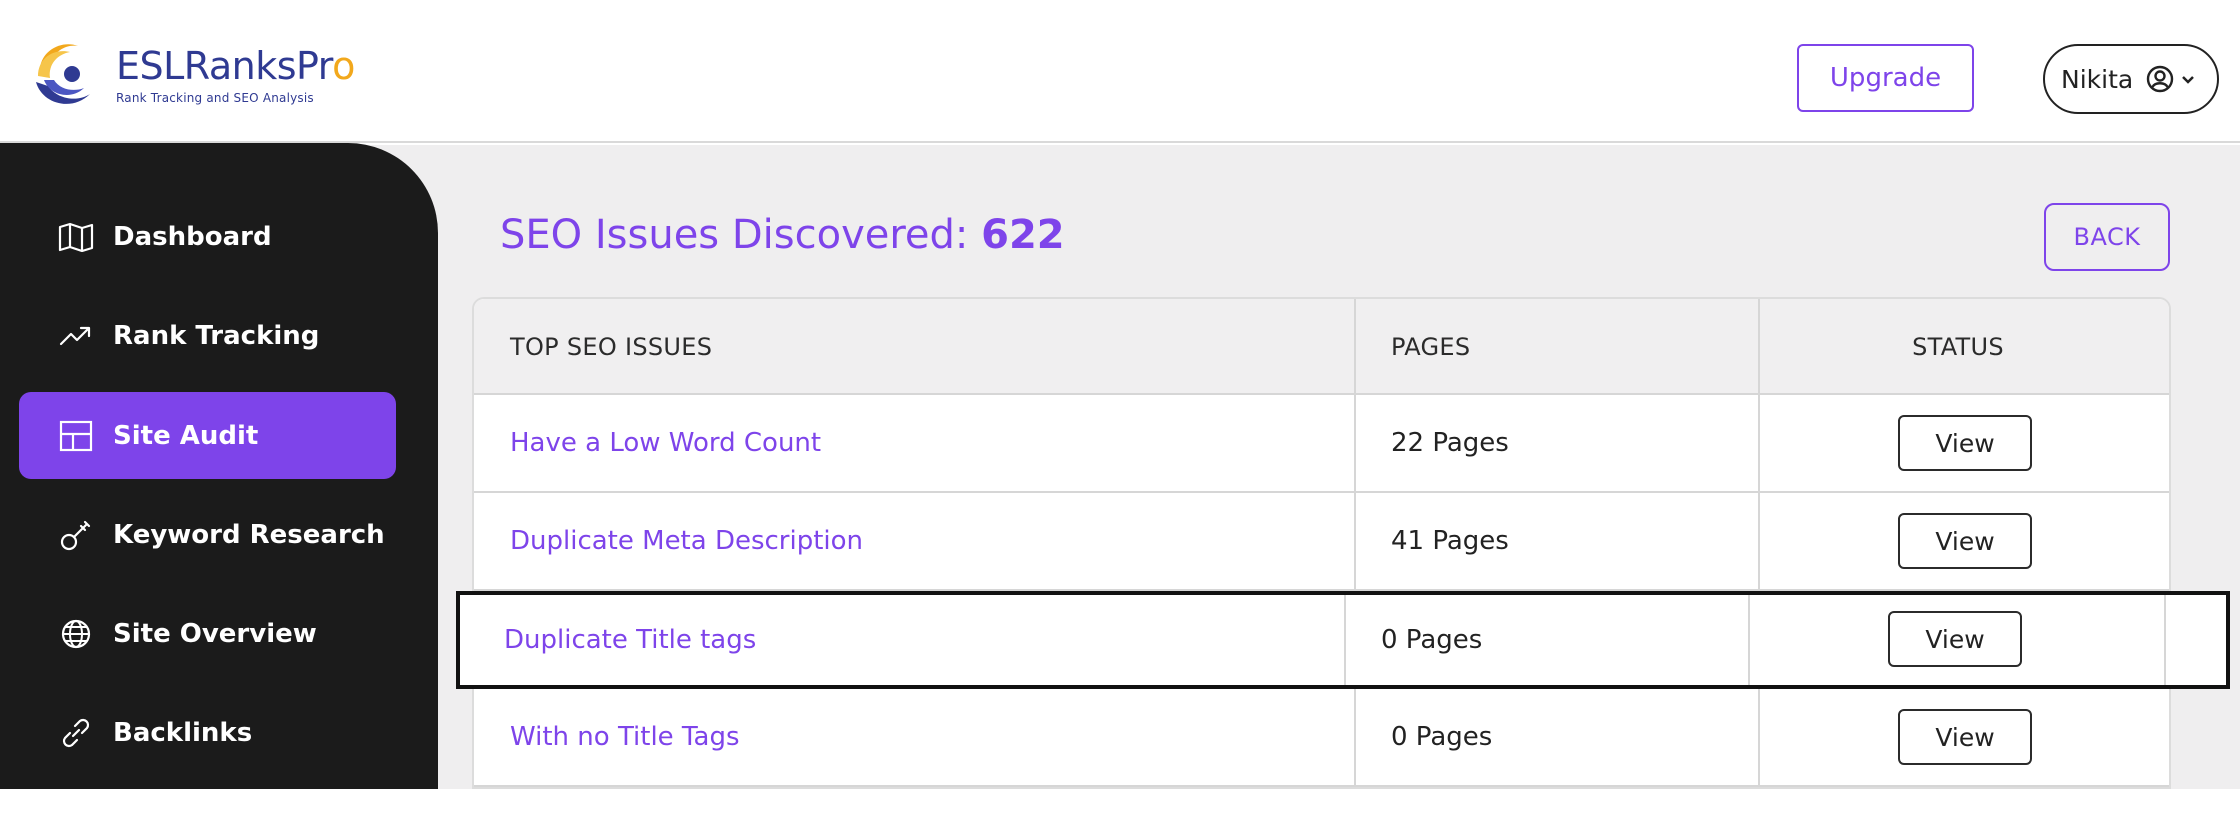  What do you see at coordinates (215, 98) in the screenshot?
I see `brand-tagline: Rank Tracking and SEO Analysis` at bounding box center [215, 98].